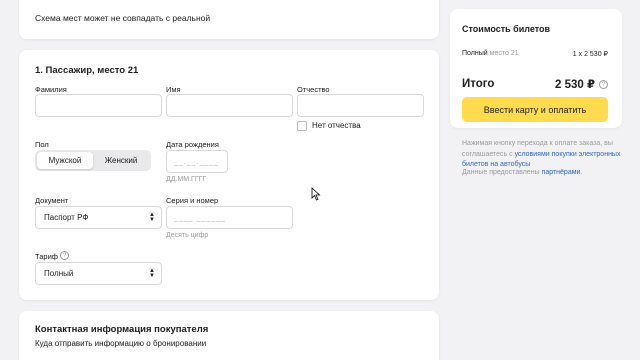  Describe the element at coordinates (535, 109) in the screenshot. I see `pay-button: Ввести карту и оплатить` at that location.